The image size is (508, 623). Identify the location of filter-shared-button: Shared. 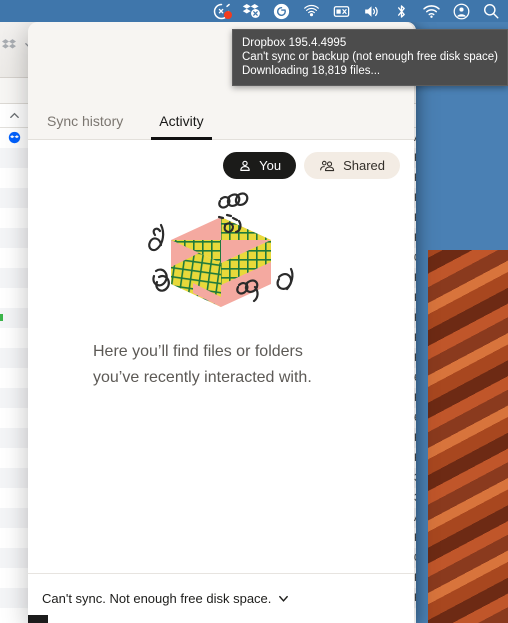
(352, 165).